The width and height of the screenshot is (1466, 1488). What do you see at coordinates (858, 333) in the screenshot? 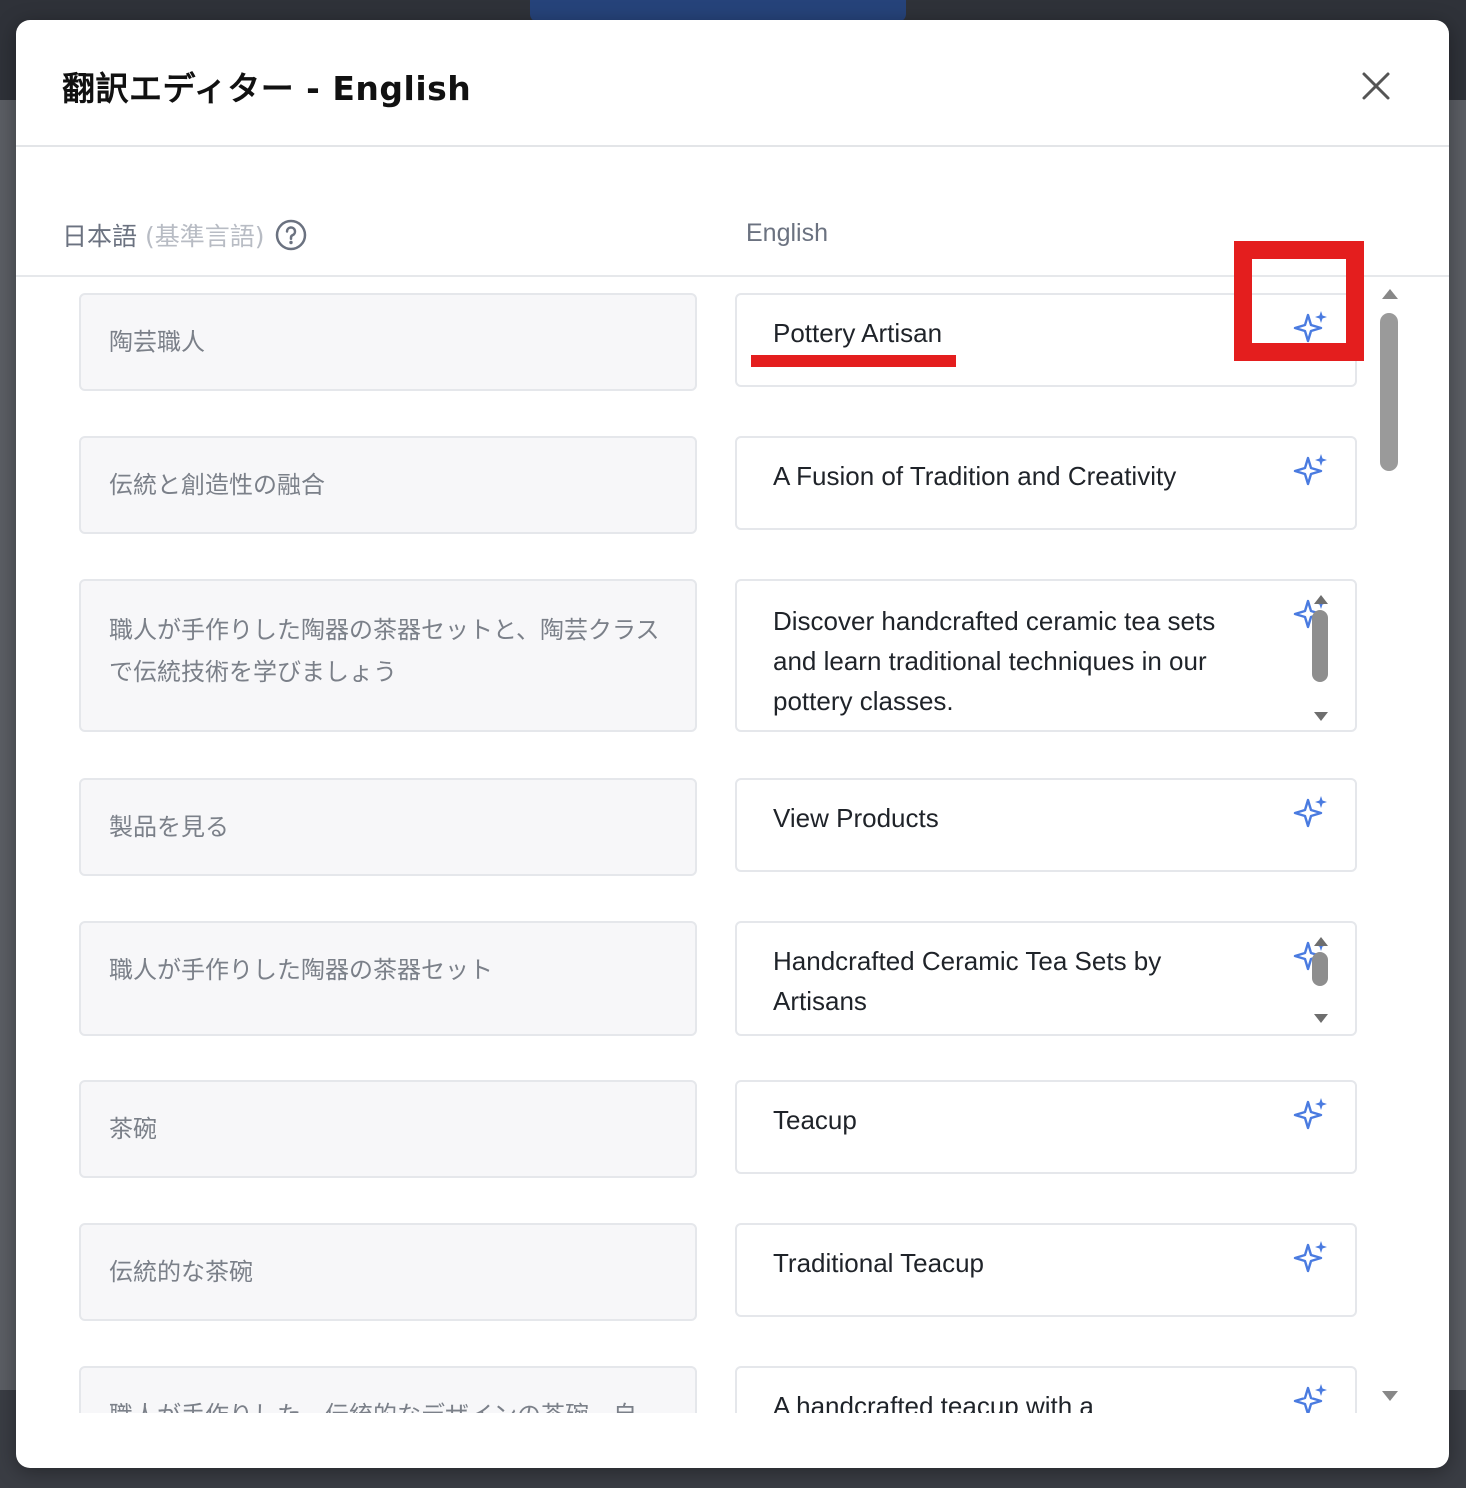
I see `target-text: Pottery Artisan` at bounding box center [858, 333].